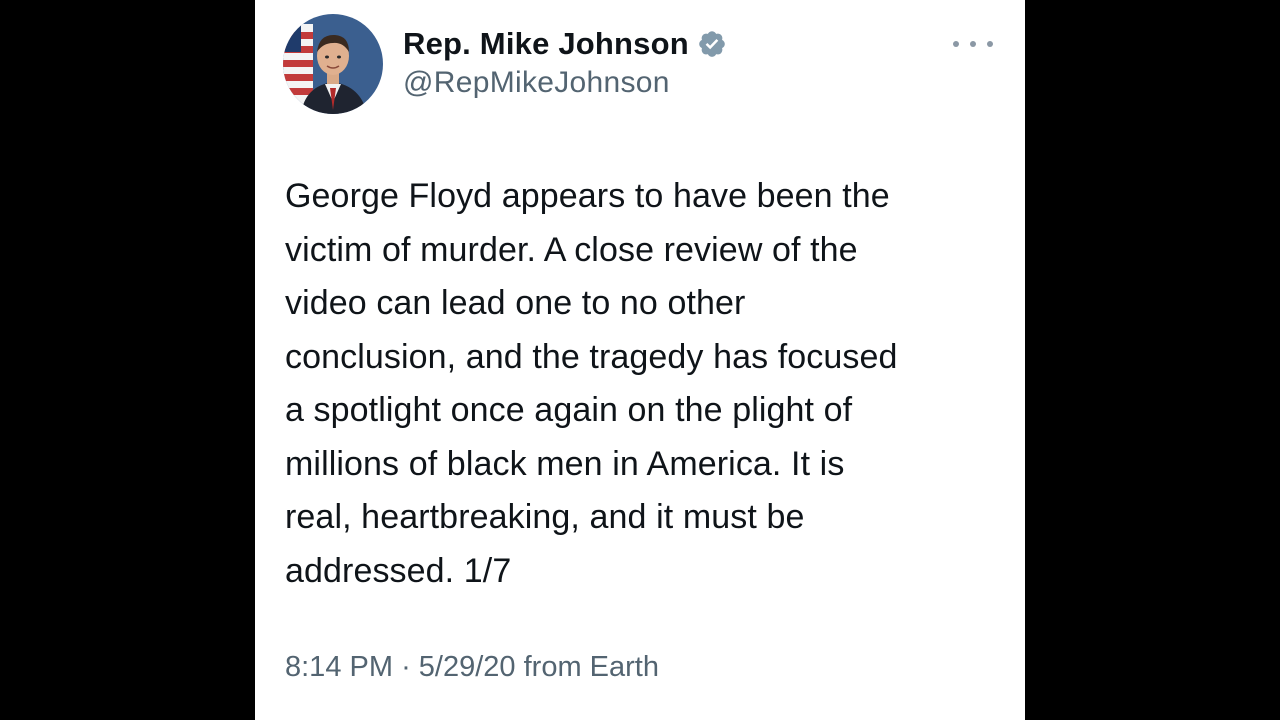 The image size is (1280, 720). What do you see at coordinates (536, 83) in the screenshot?
I see `user-handle: @RepMikeJohnson` at bounding box center [536, 83].